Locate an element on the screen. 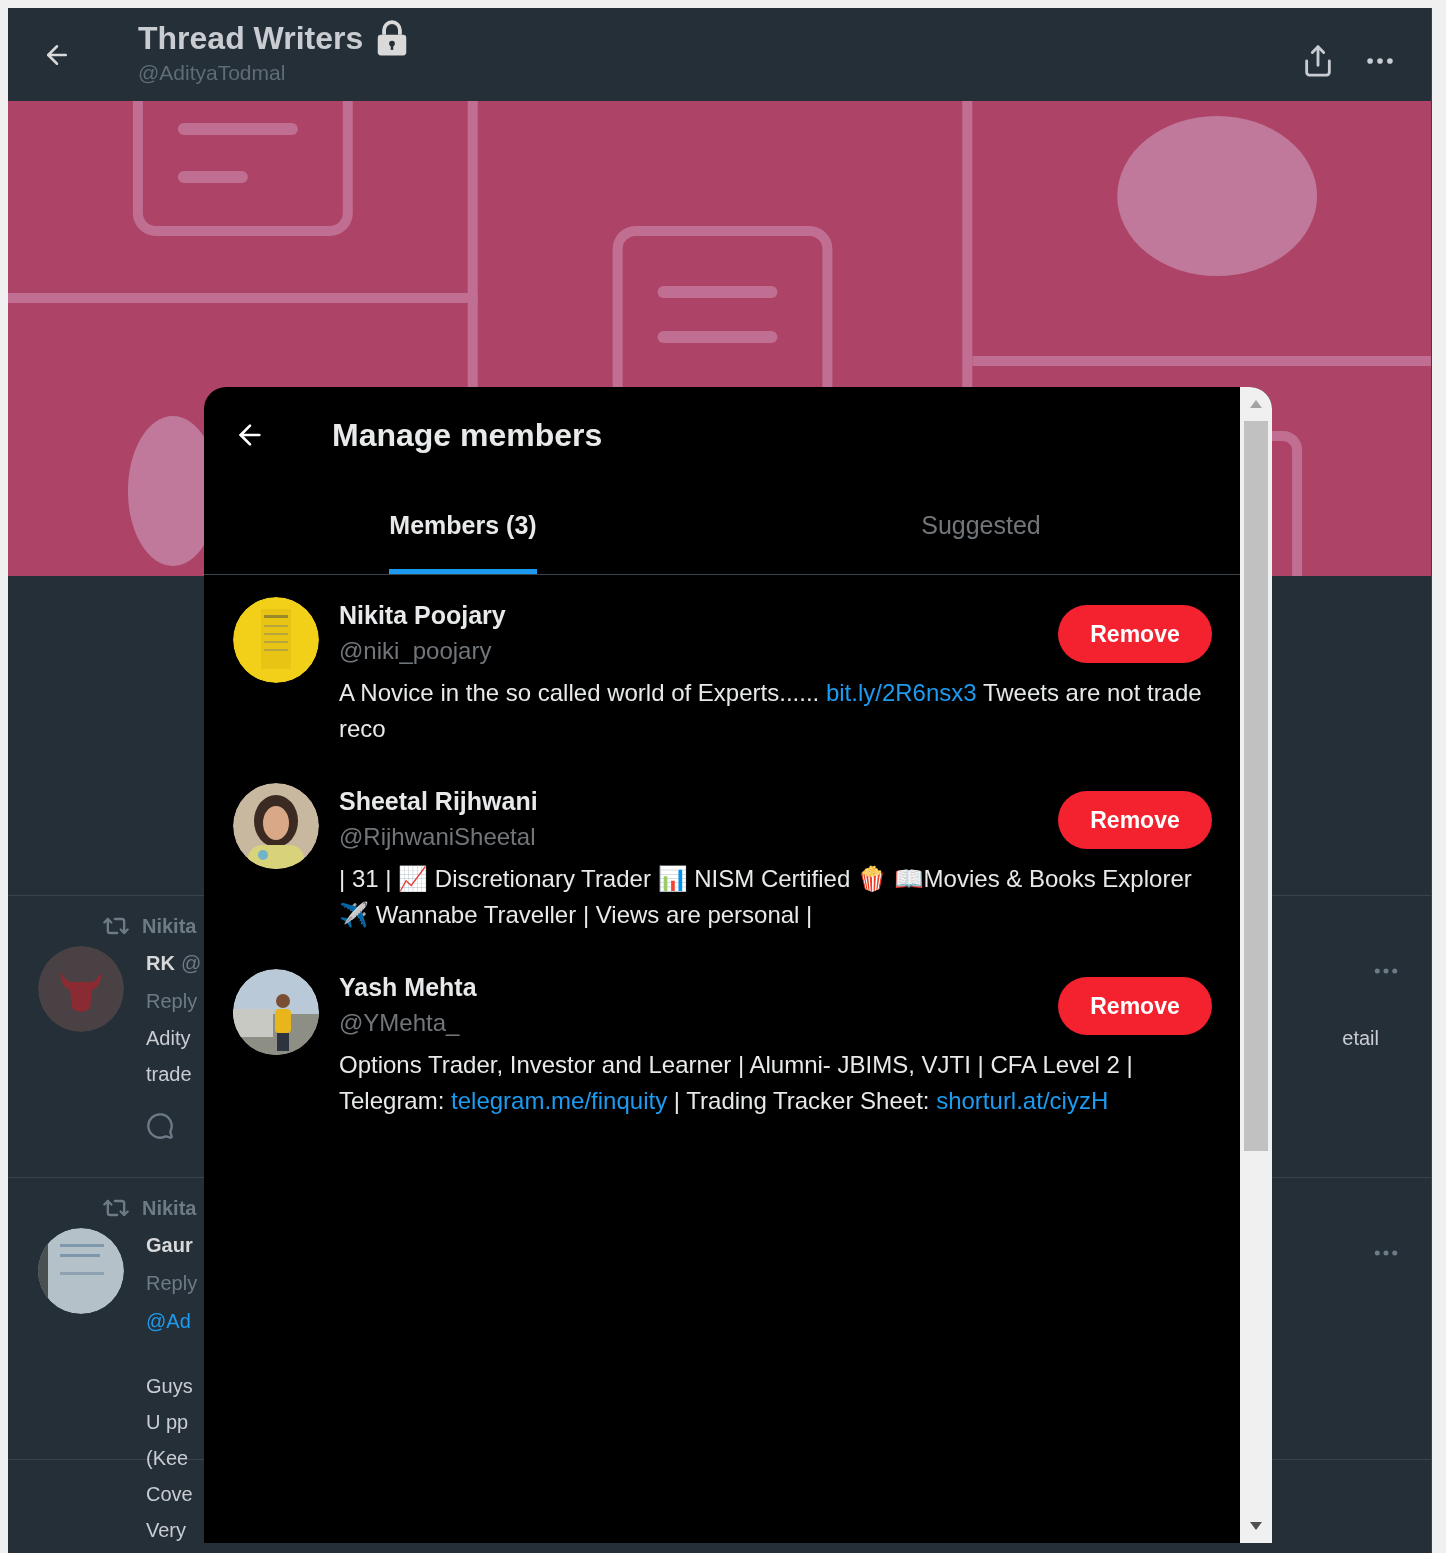 This screenshot has height=1553, width=1446. tweet-text: trade is located at coordinates (169, 1074).